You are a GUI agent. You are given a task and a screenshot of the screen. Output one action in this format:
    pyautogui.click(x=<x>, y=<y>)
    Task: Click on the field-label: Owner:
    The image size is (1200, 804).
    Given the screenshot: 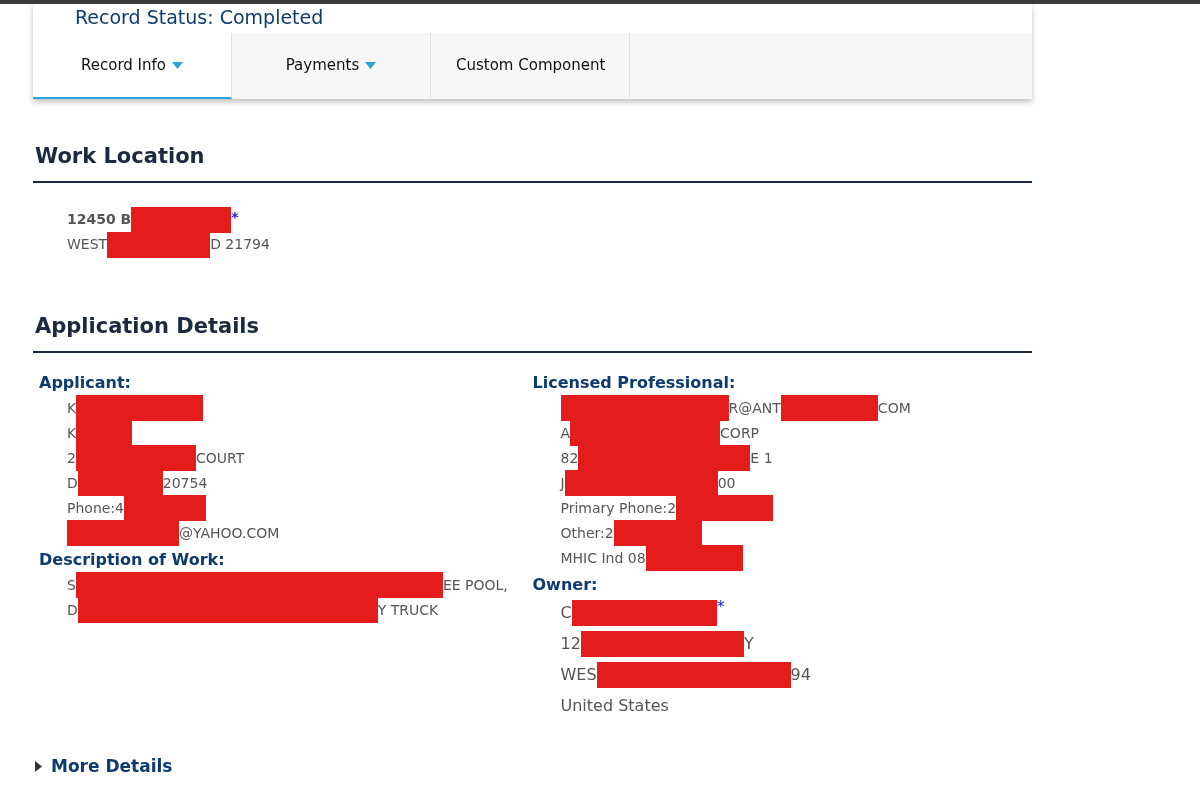 What is the action you would take?
    pyautogui.click(x=565, y=585)
    